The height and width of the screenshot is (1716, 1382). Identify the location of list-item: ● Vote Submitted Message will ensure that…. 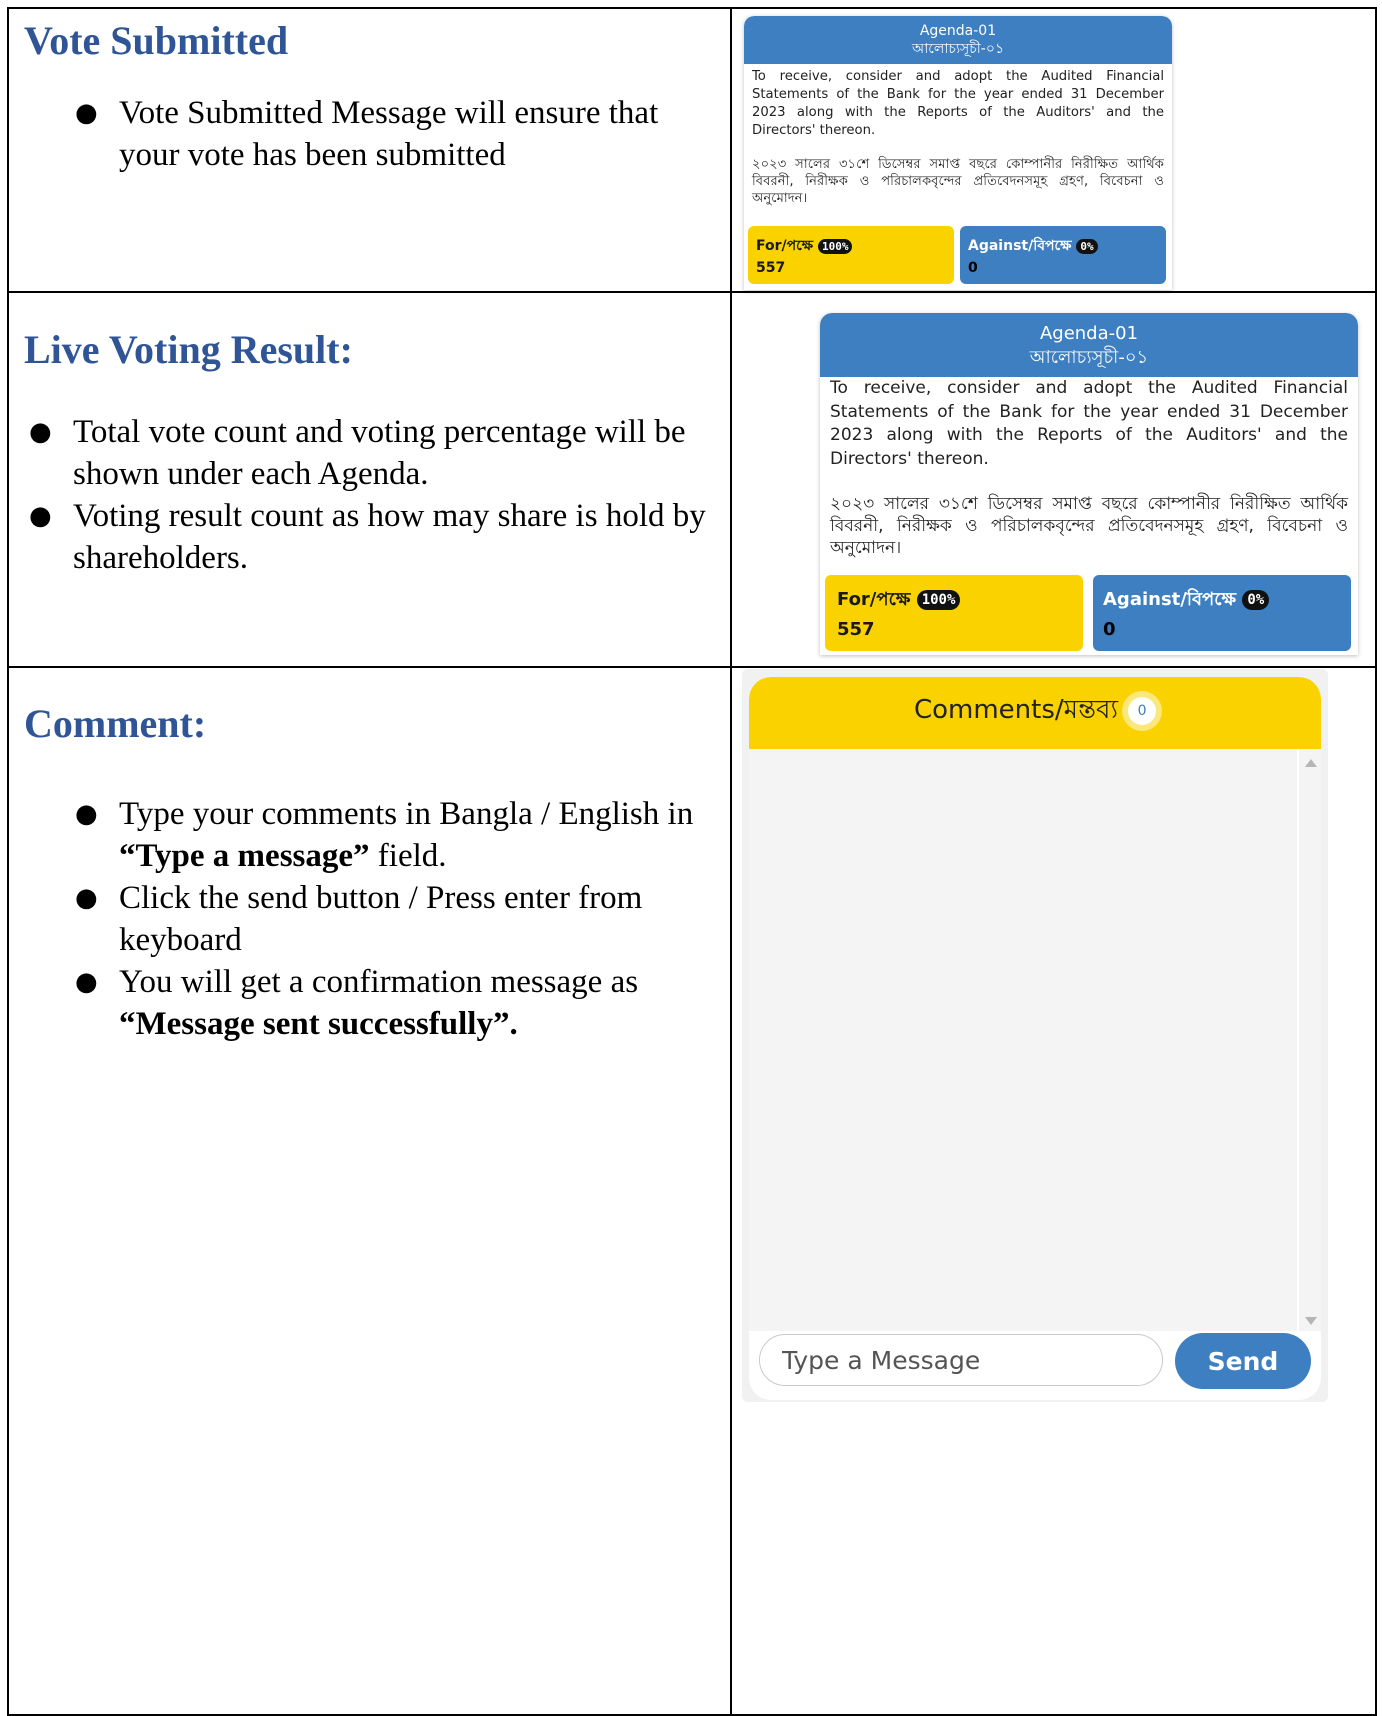
(367, 134).